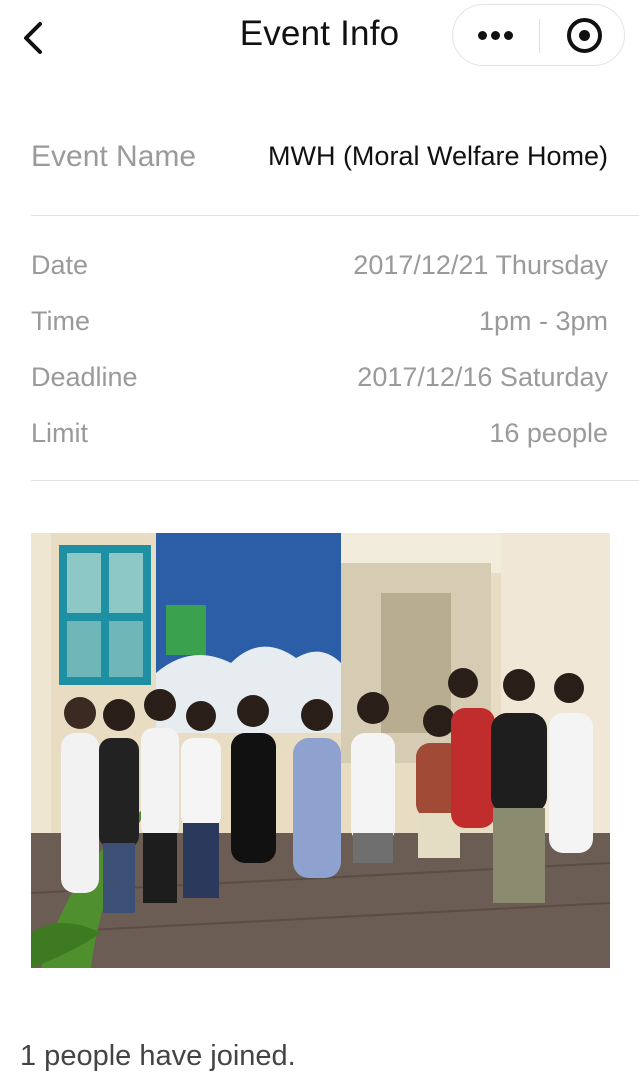  What do you see at coordinates (319, 40) in the screenshot?
I see `nav-header: Event Info` at bounding box center [319, 40].